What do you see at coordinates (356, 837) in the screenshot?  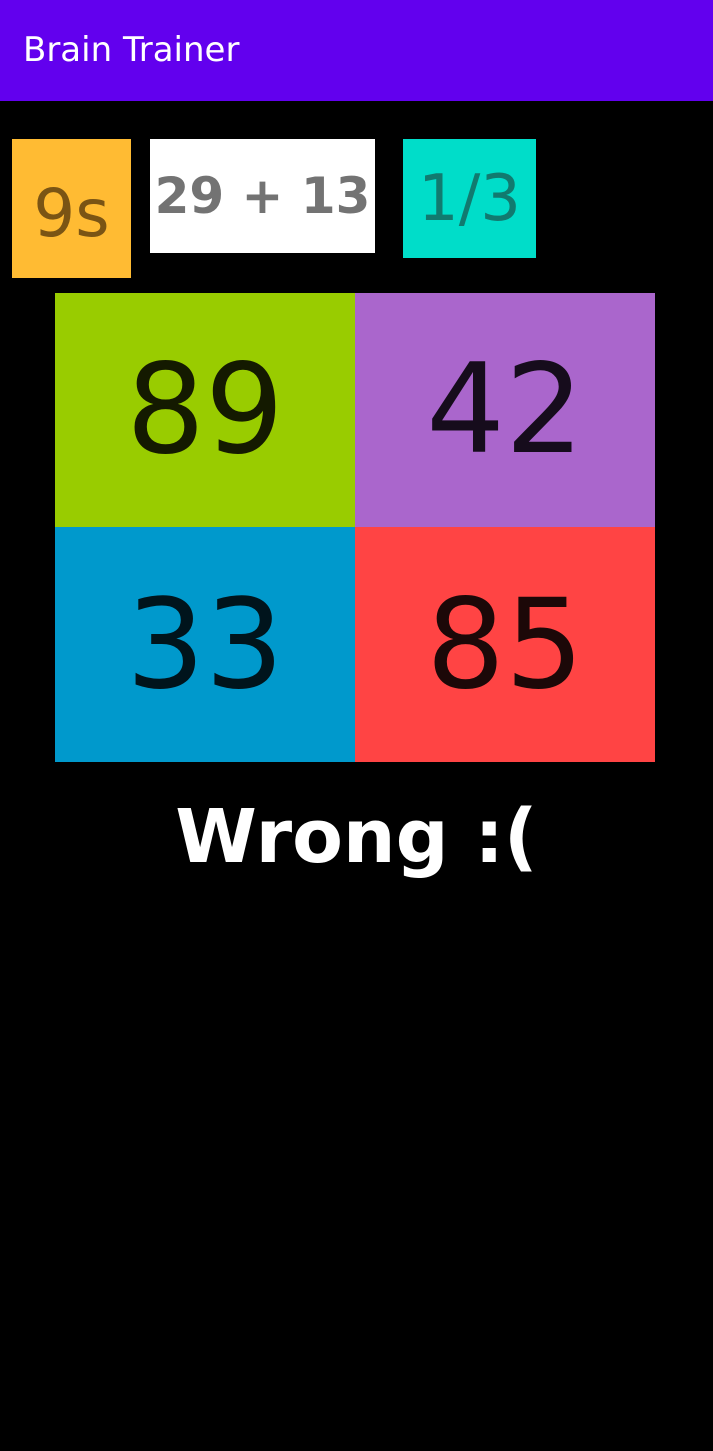 I see `result-message: Wrong :(` at bounding box center [356, 837].